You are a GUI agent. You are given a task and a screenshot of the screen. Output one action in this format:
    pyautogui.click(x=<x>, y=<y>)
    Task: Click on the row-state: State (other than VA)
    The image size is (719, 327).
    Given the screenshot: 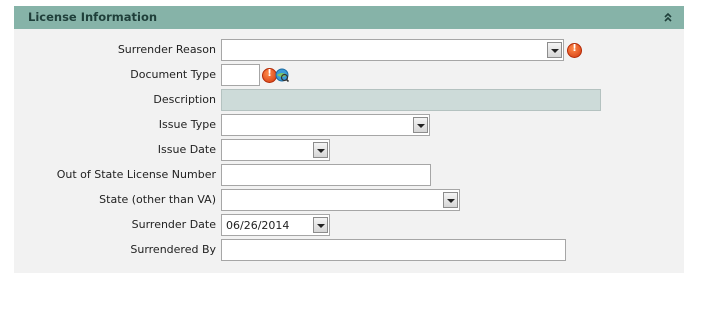 What is the action you would take?
    pyautogui.click(x=349, y=200)
    